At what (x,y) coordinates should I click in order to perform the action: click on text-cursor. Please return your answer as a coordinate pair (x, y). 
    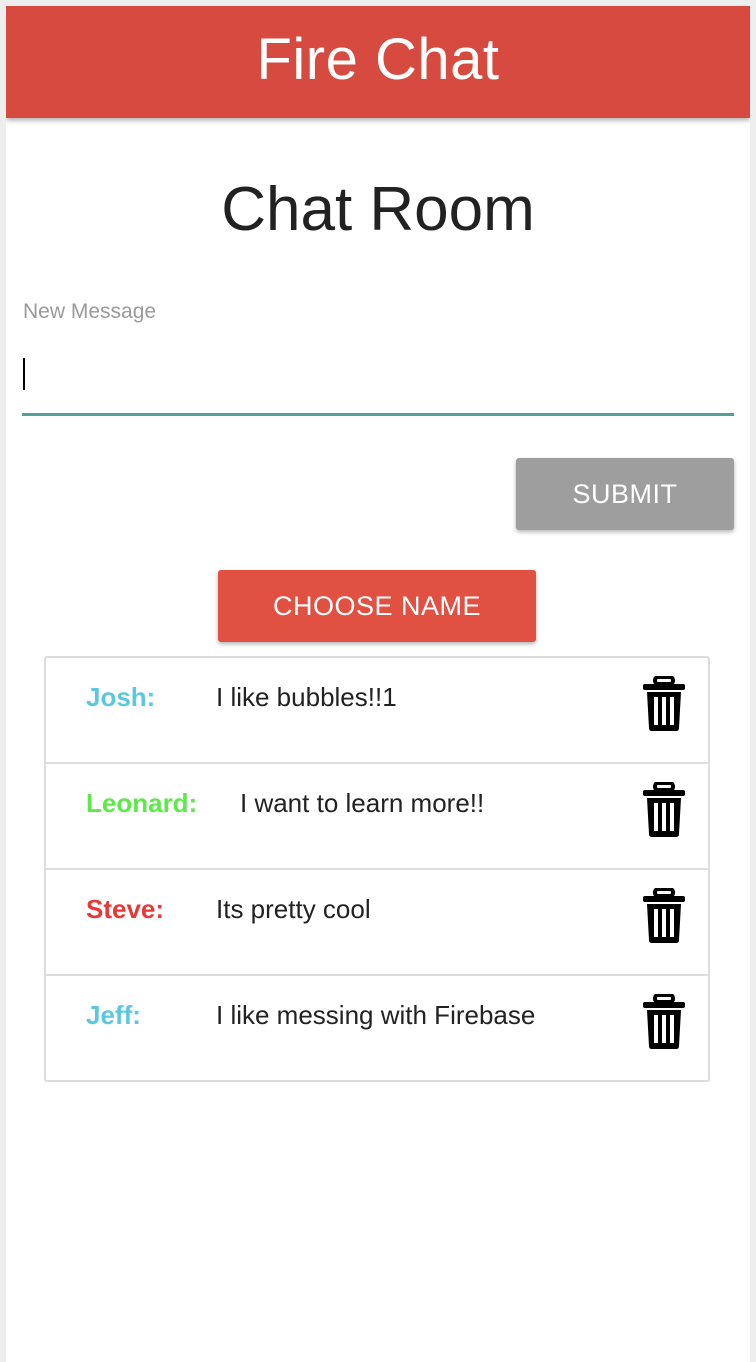
    Looking at the image, I should click on (24, 374).